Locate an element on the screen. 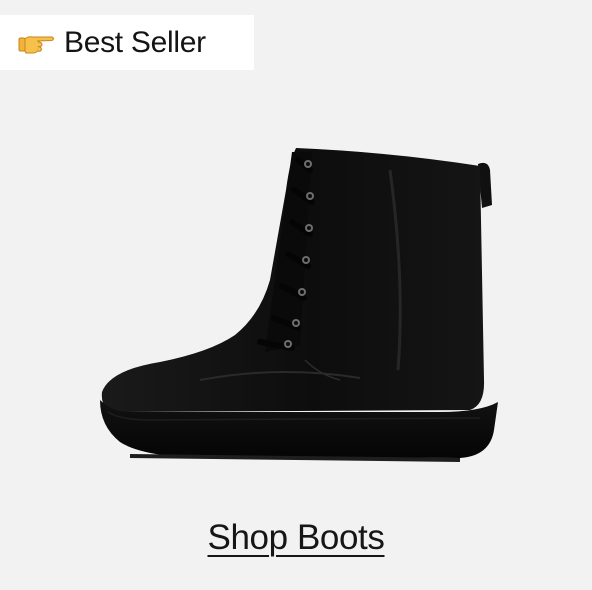  shop-boots-link: Shop Boots is located at coordinates (296, 537).